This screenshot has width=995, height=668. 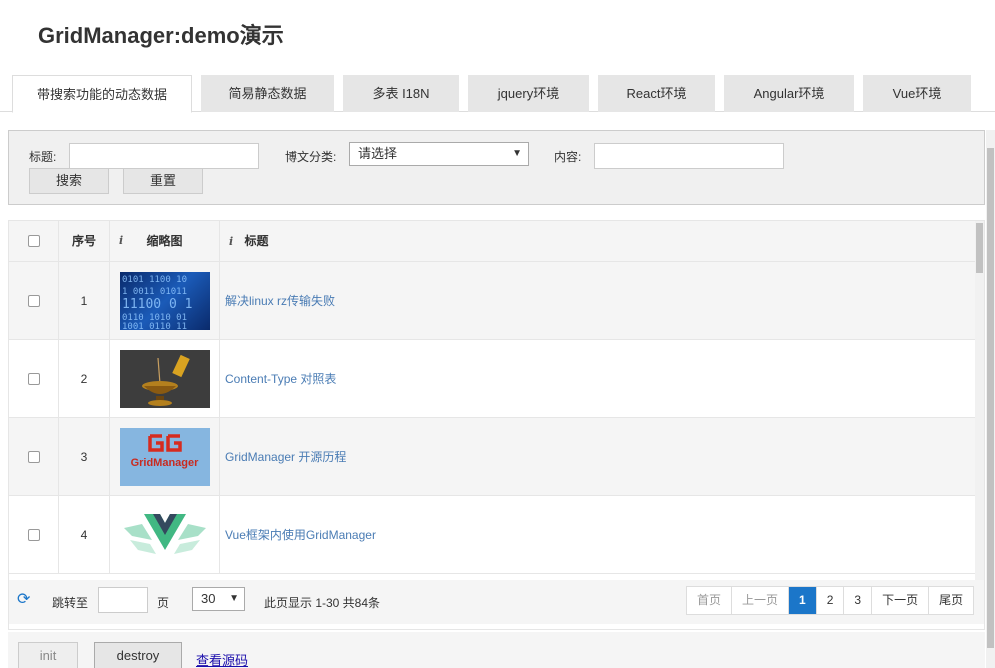 I want to click on action-bar: init destroy 查看源码, so click(x=496, y=650).